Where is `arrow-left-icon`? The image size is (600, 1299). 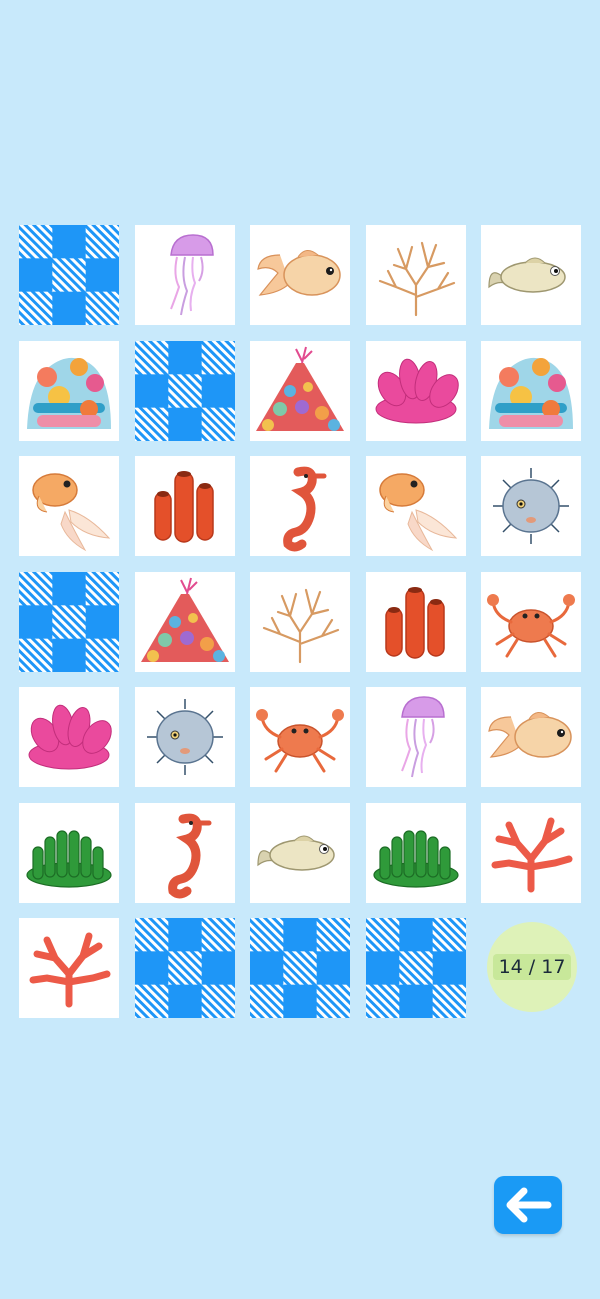
arrow-left-icon is located at coordinates (529, 1205).